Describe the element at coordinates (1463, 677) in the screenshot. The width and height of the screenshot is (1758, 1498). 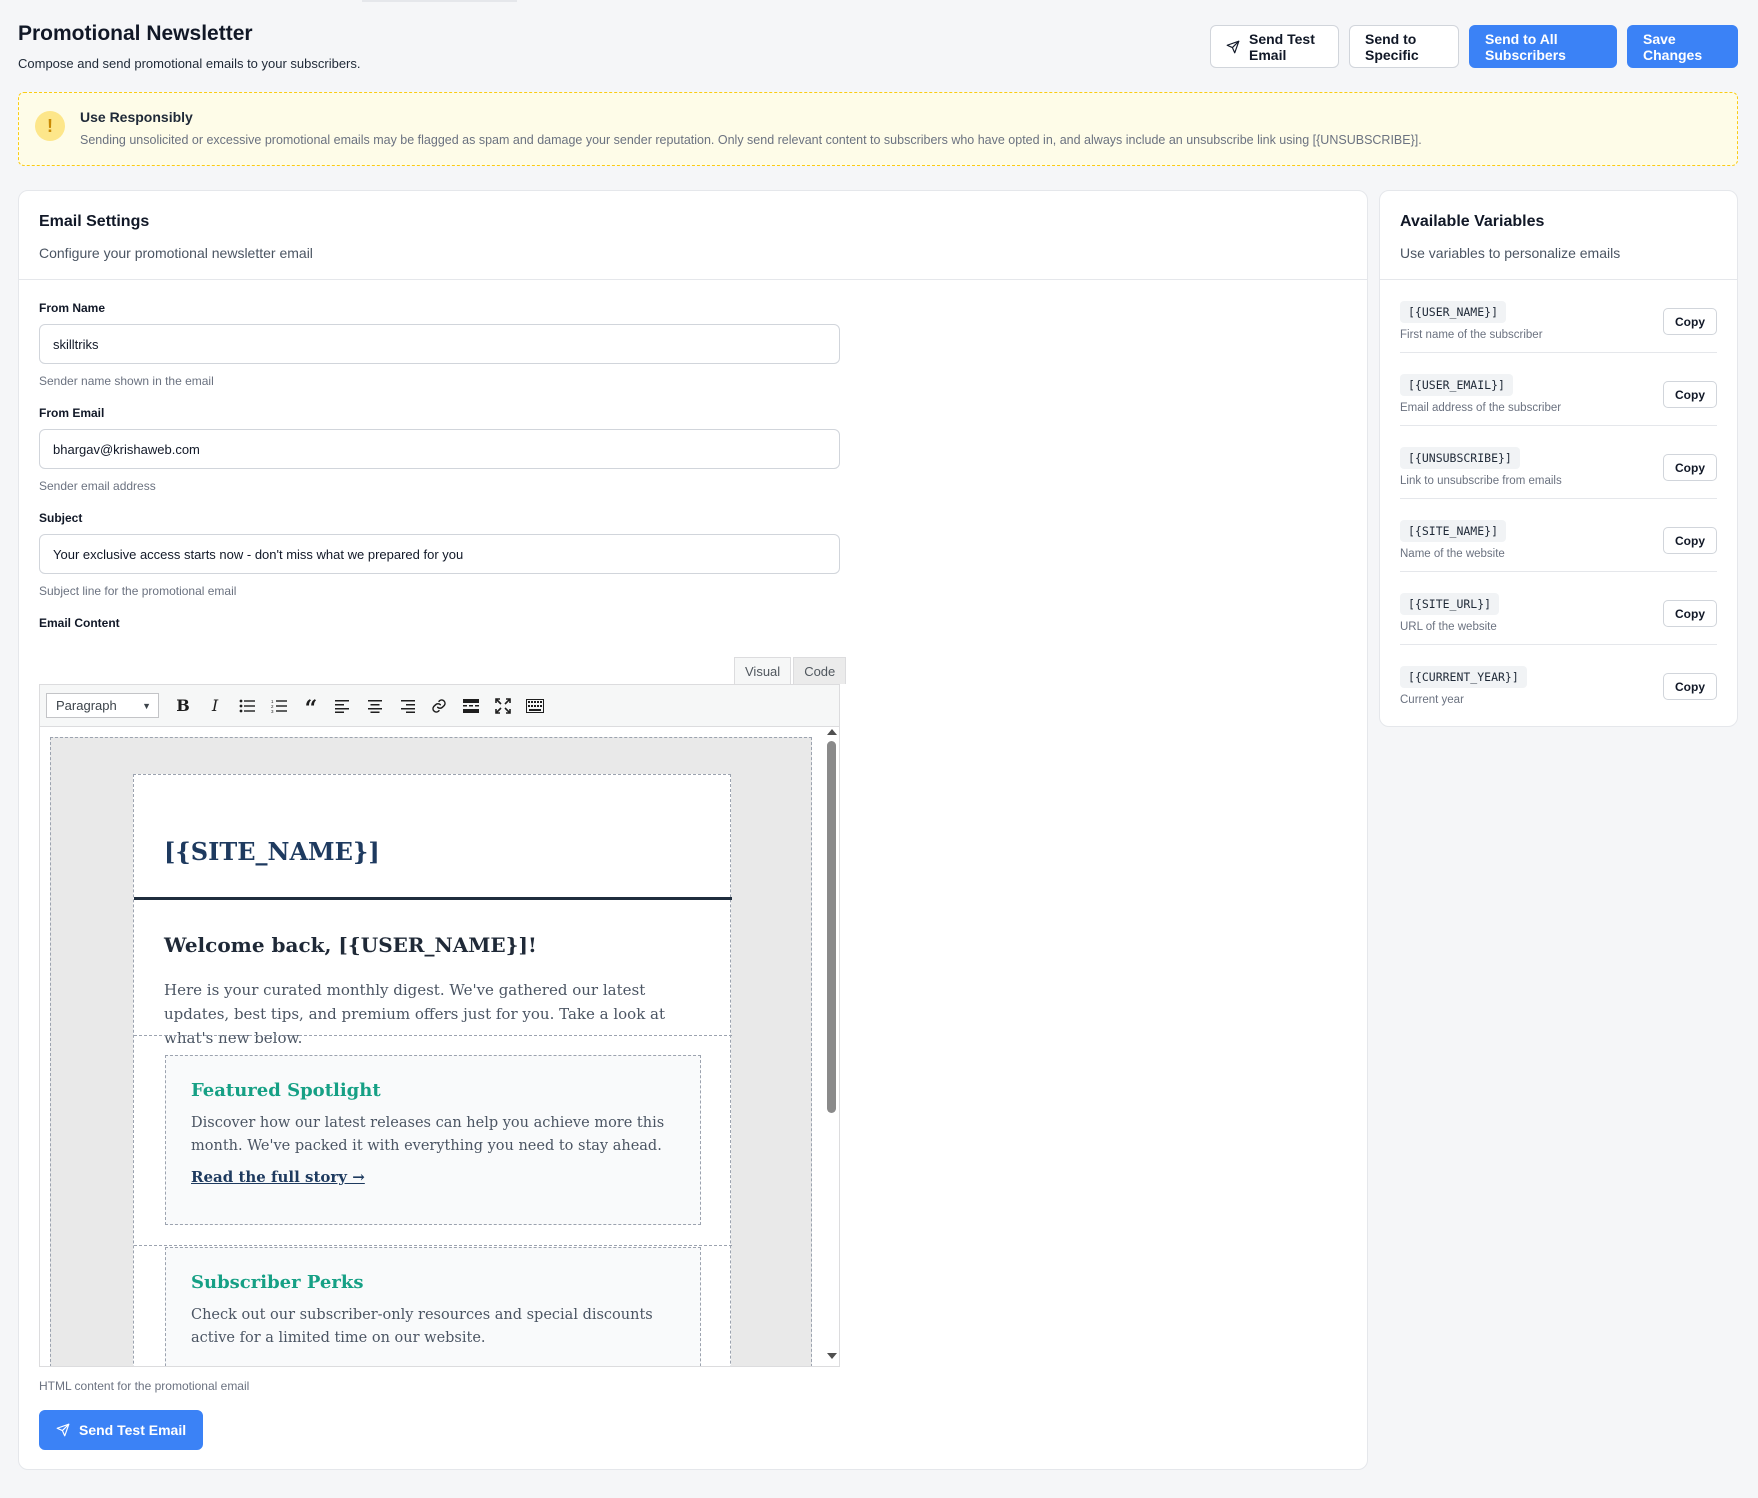
I see `variable-code: [{CURRENT_YEAR}]` at that location.